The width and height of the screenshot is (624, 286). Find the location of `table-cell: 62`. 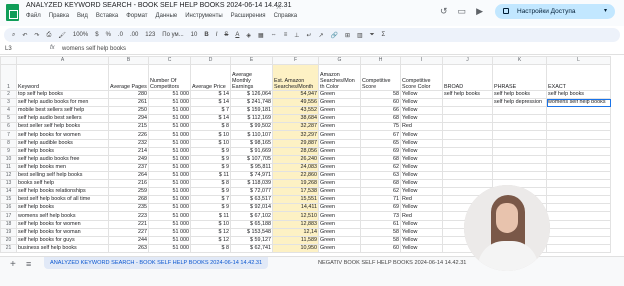

table-cell: 62 is located at coordinates (380, 167).